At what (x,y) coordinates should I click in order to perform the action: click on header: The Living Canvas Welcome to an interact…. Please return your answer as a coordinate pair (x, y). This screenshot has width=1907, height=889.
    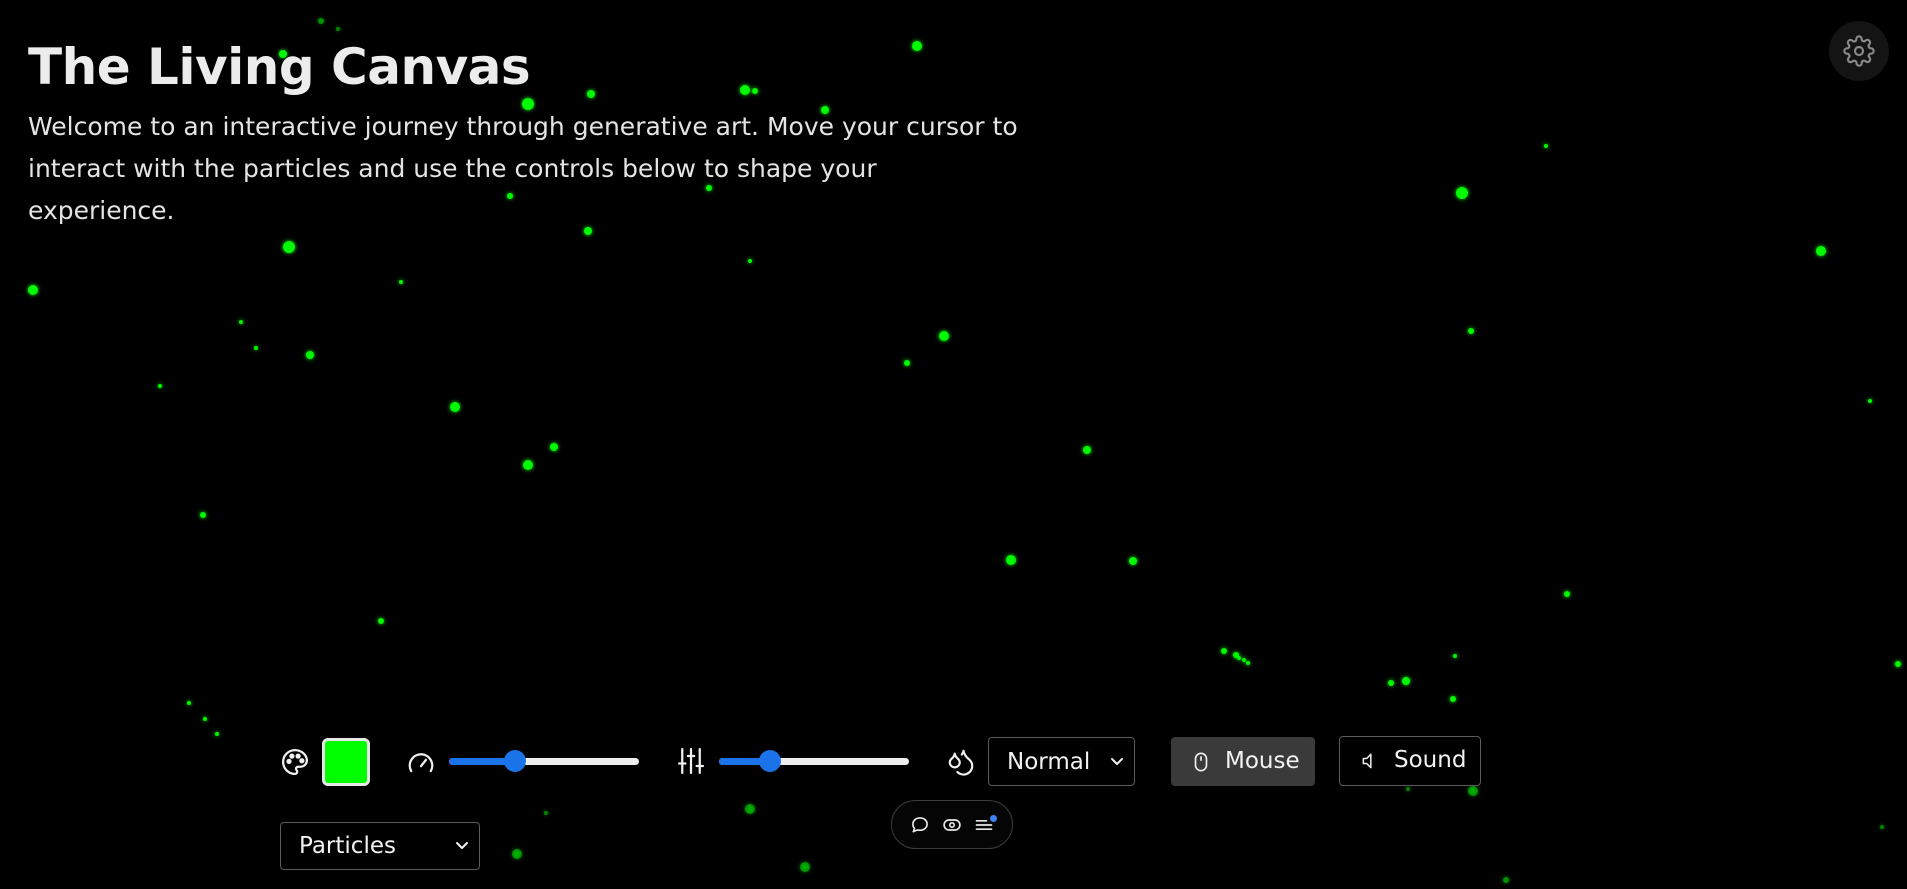
    Looking at the image, I should click on (528, 131).